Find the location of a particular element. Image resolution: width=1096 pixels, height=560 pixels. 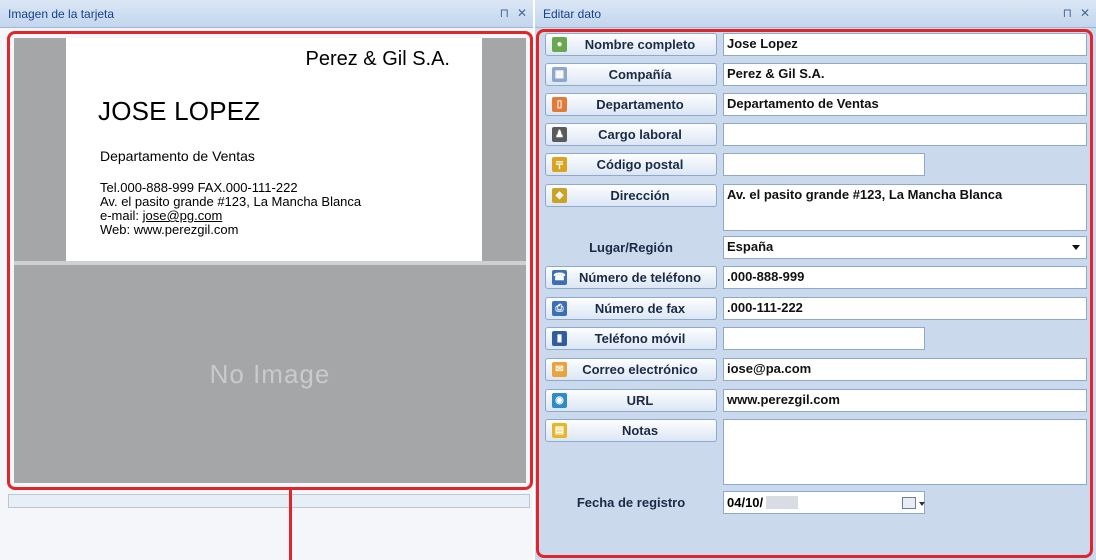

edit-data-panel-title: Editar dato is located at coordinates (572, 13).